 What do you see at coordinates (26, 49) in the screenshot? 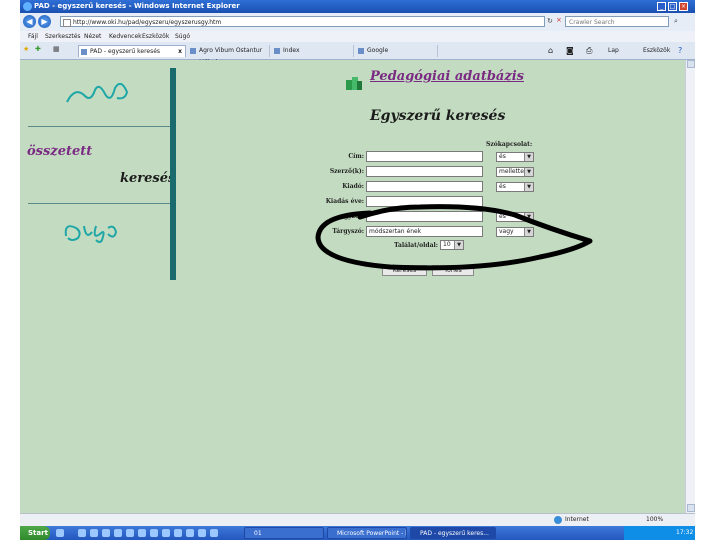
I see `favorites-star-icon: ★` at bounding box center [26, 49].